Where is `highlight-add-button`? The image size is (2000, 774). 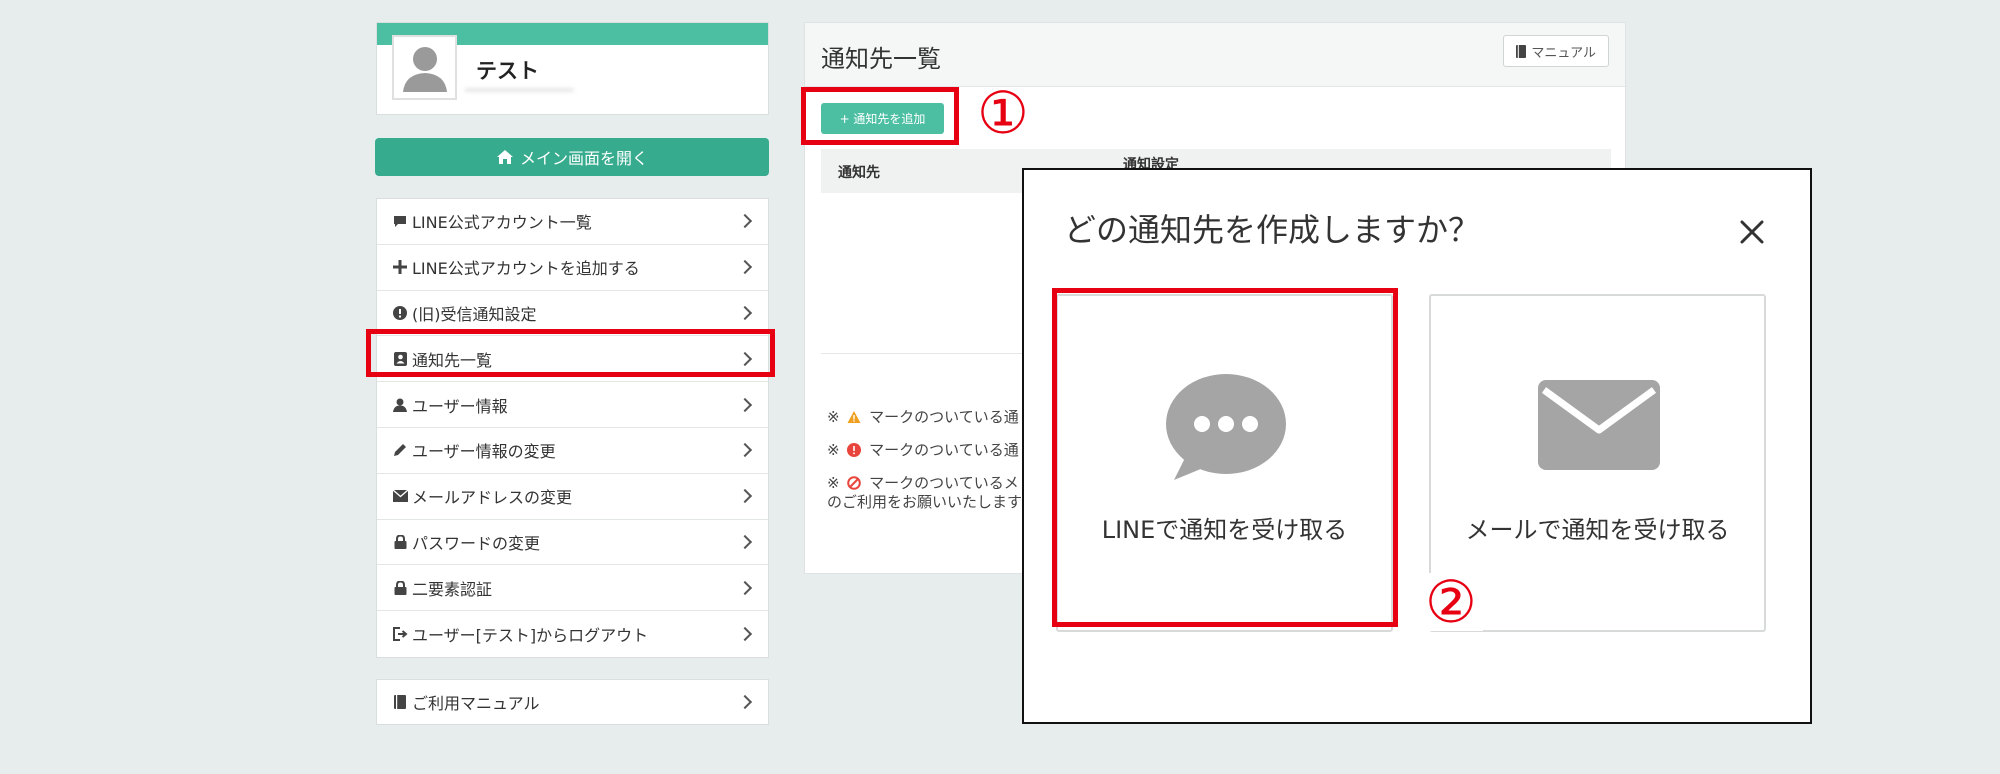 highlight-add-button is located at coordinates (880, 116).